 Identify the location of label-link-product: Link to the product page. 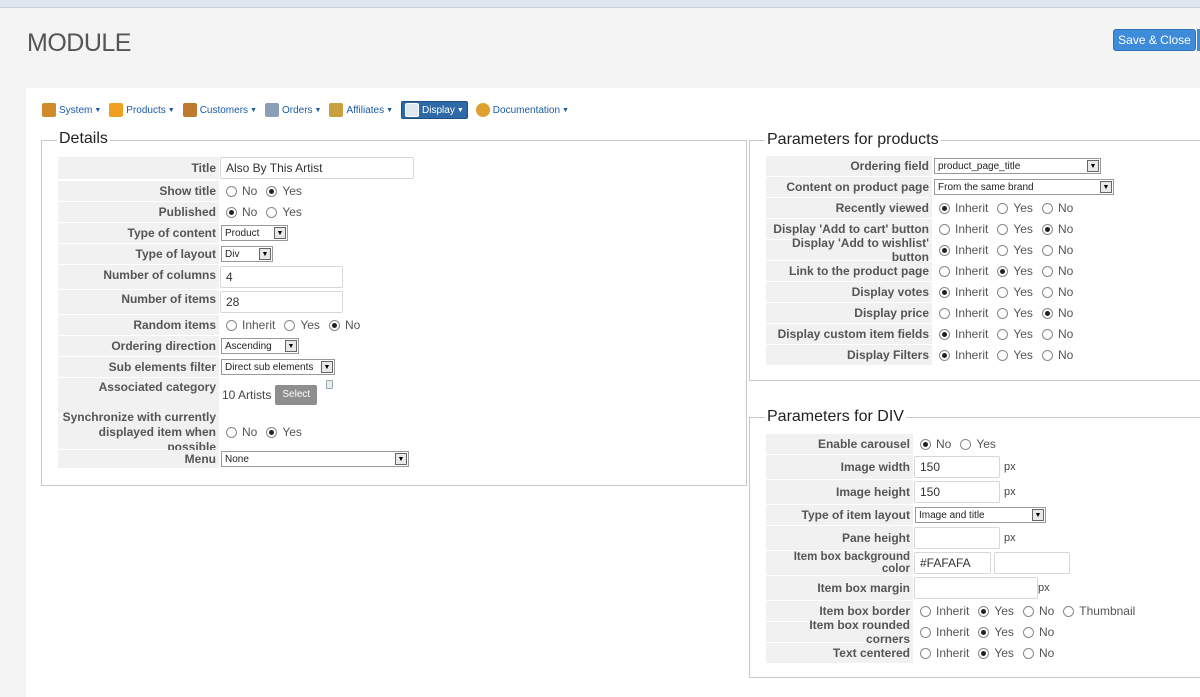
(849, 271).